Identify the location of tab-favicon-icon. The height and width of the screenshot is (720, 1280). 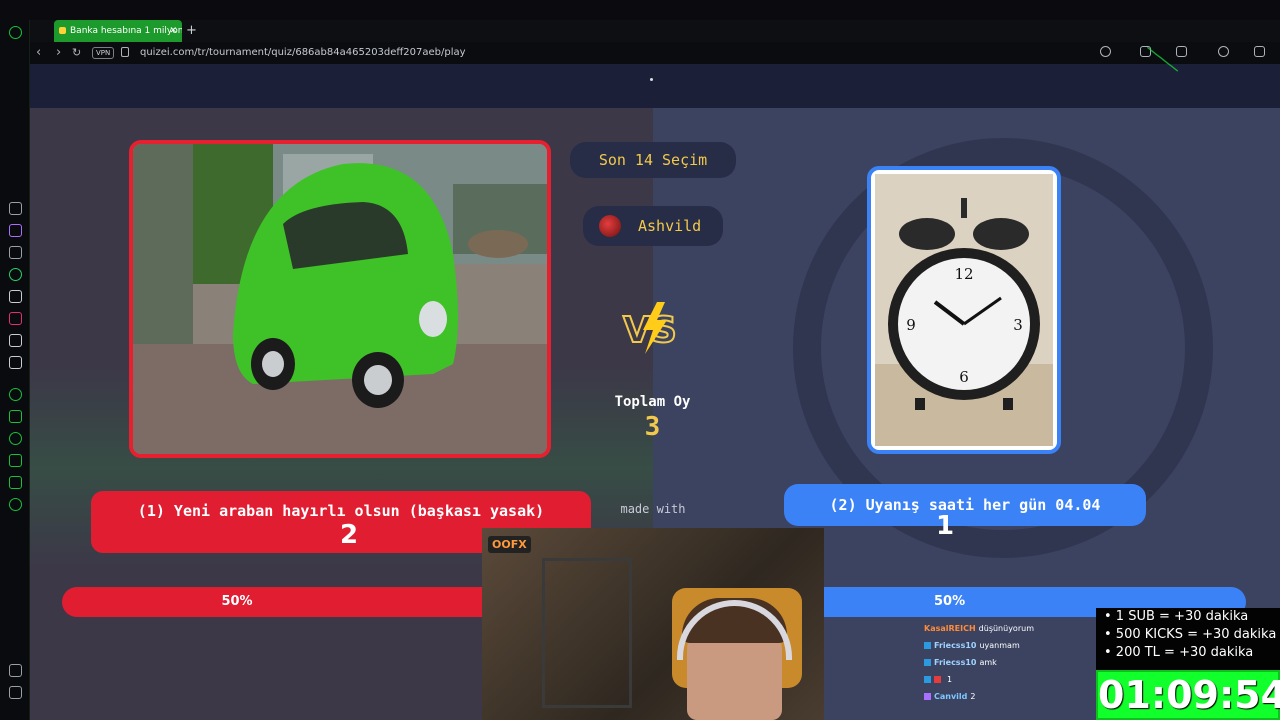
(62, 30).